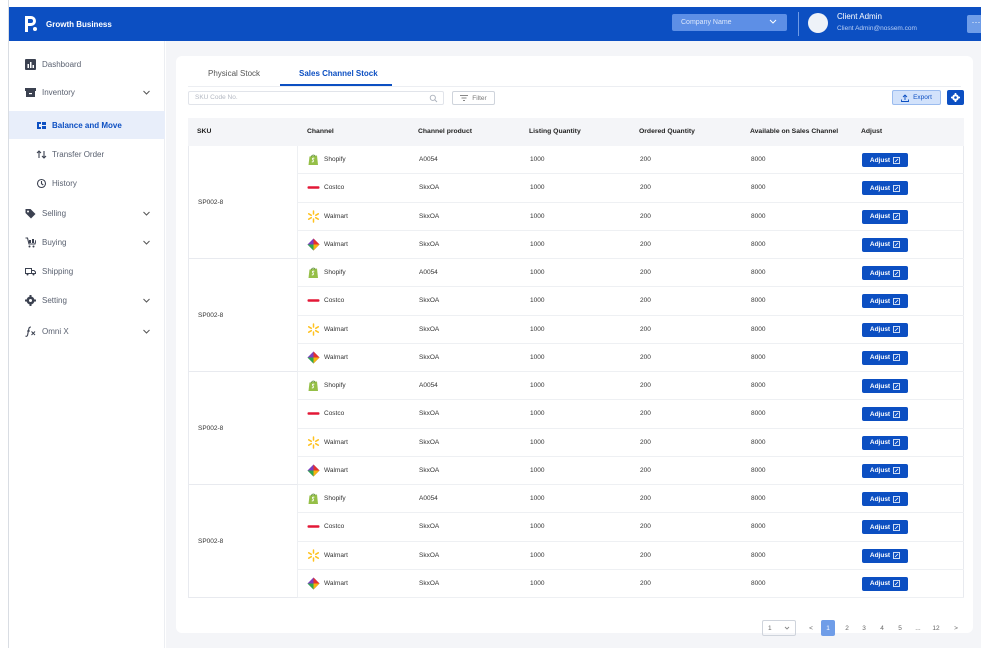 This screenshot has width=981, height=648. What do you see at coordinates (872, 131) in the screenshot?
I see `column-header-adjust: Adjust` at bounding box center [872, 131].